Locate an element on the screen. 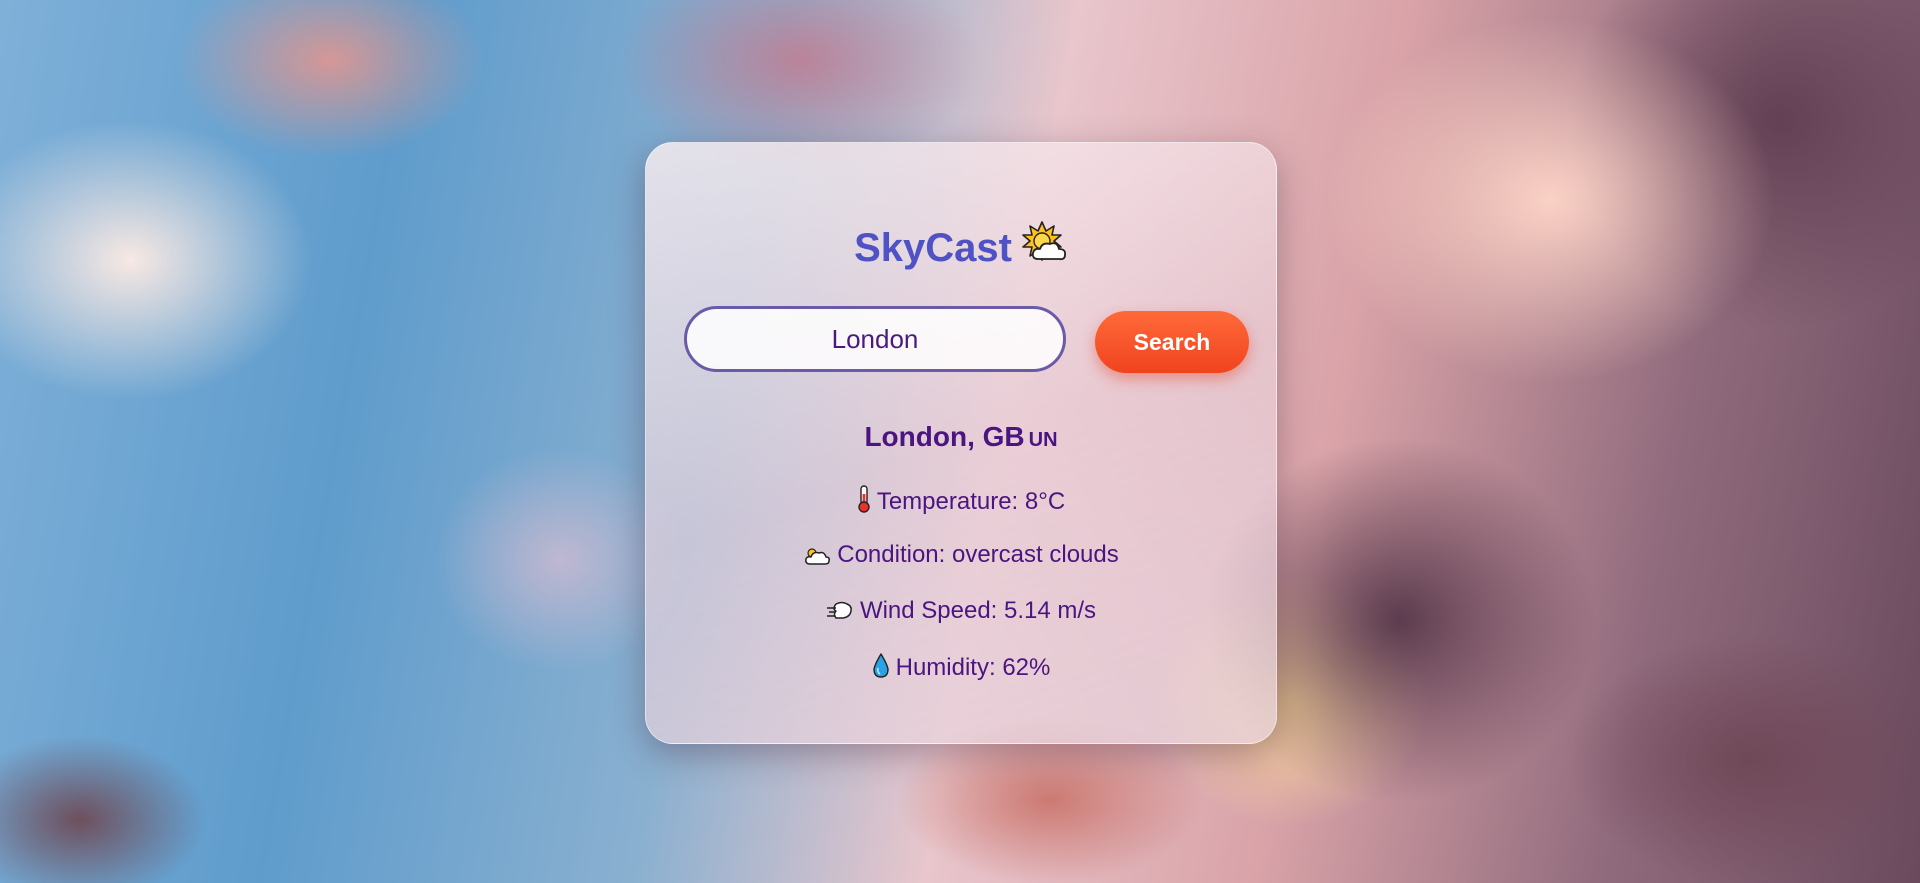  droplet-icon is located at coordinates (881, 669).